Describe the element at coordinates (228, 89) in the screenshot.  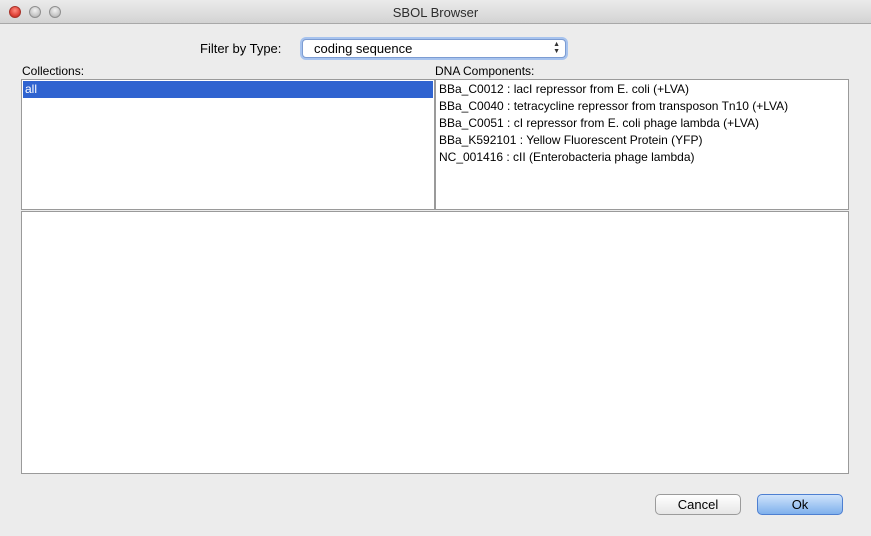
I see `collection-item-all: all` at that location.